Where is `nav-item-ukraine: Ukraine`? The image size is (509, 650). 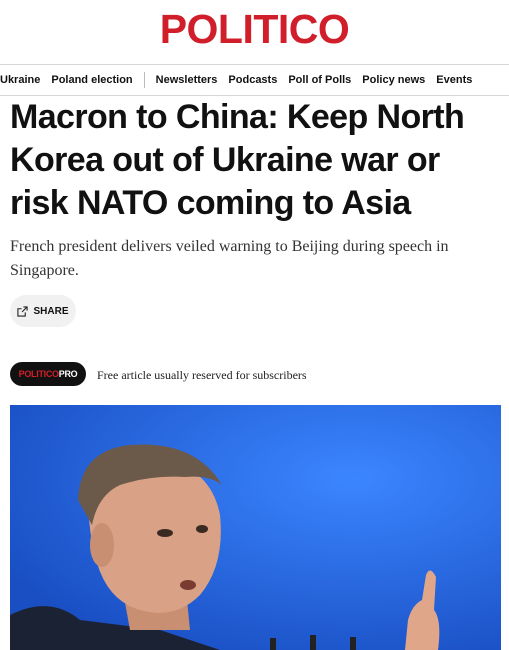
nav-item-ukraine: Ukraine is located at coordinates (20, 80).